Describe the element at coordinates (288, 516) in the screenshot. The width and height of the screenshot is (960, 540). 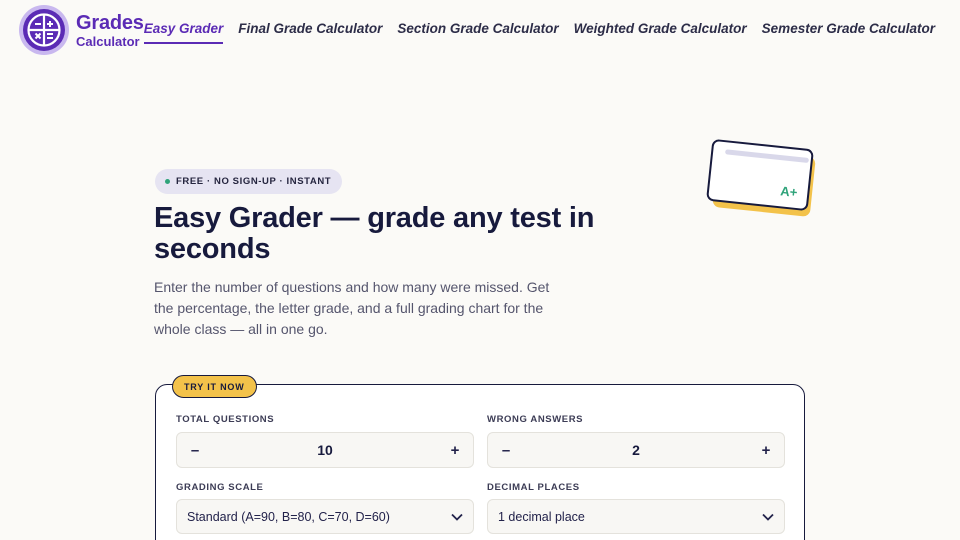
I see `grading-scale-value: Standard (A=90, B=80, C=70, D=60)` at that location.